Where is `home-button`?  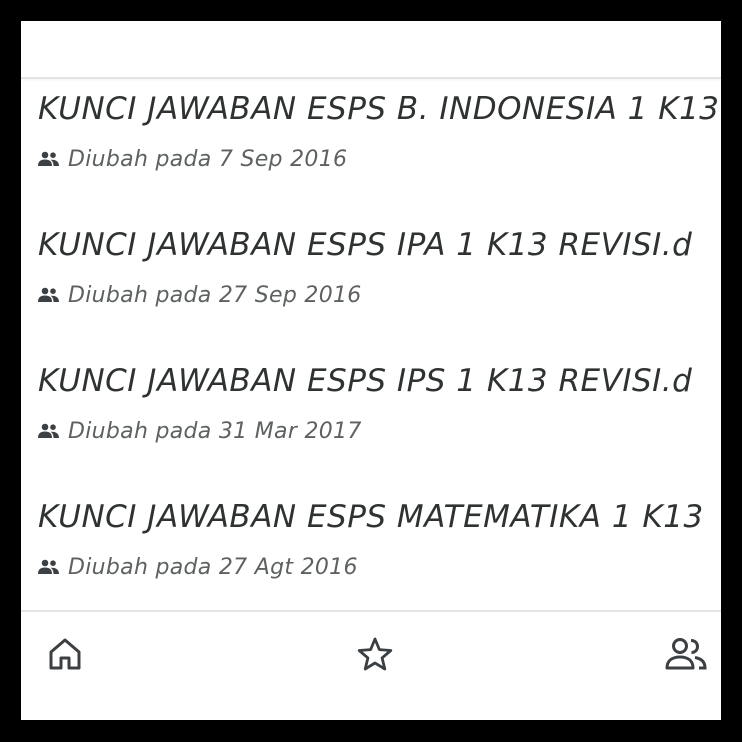 home-button is located at coordinates (65, 656).